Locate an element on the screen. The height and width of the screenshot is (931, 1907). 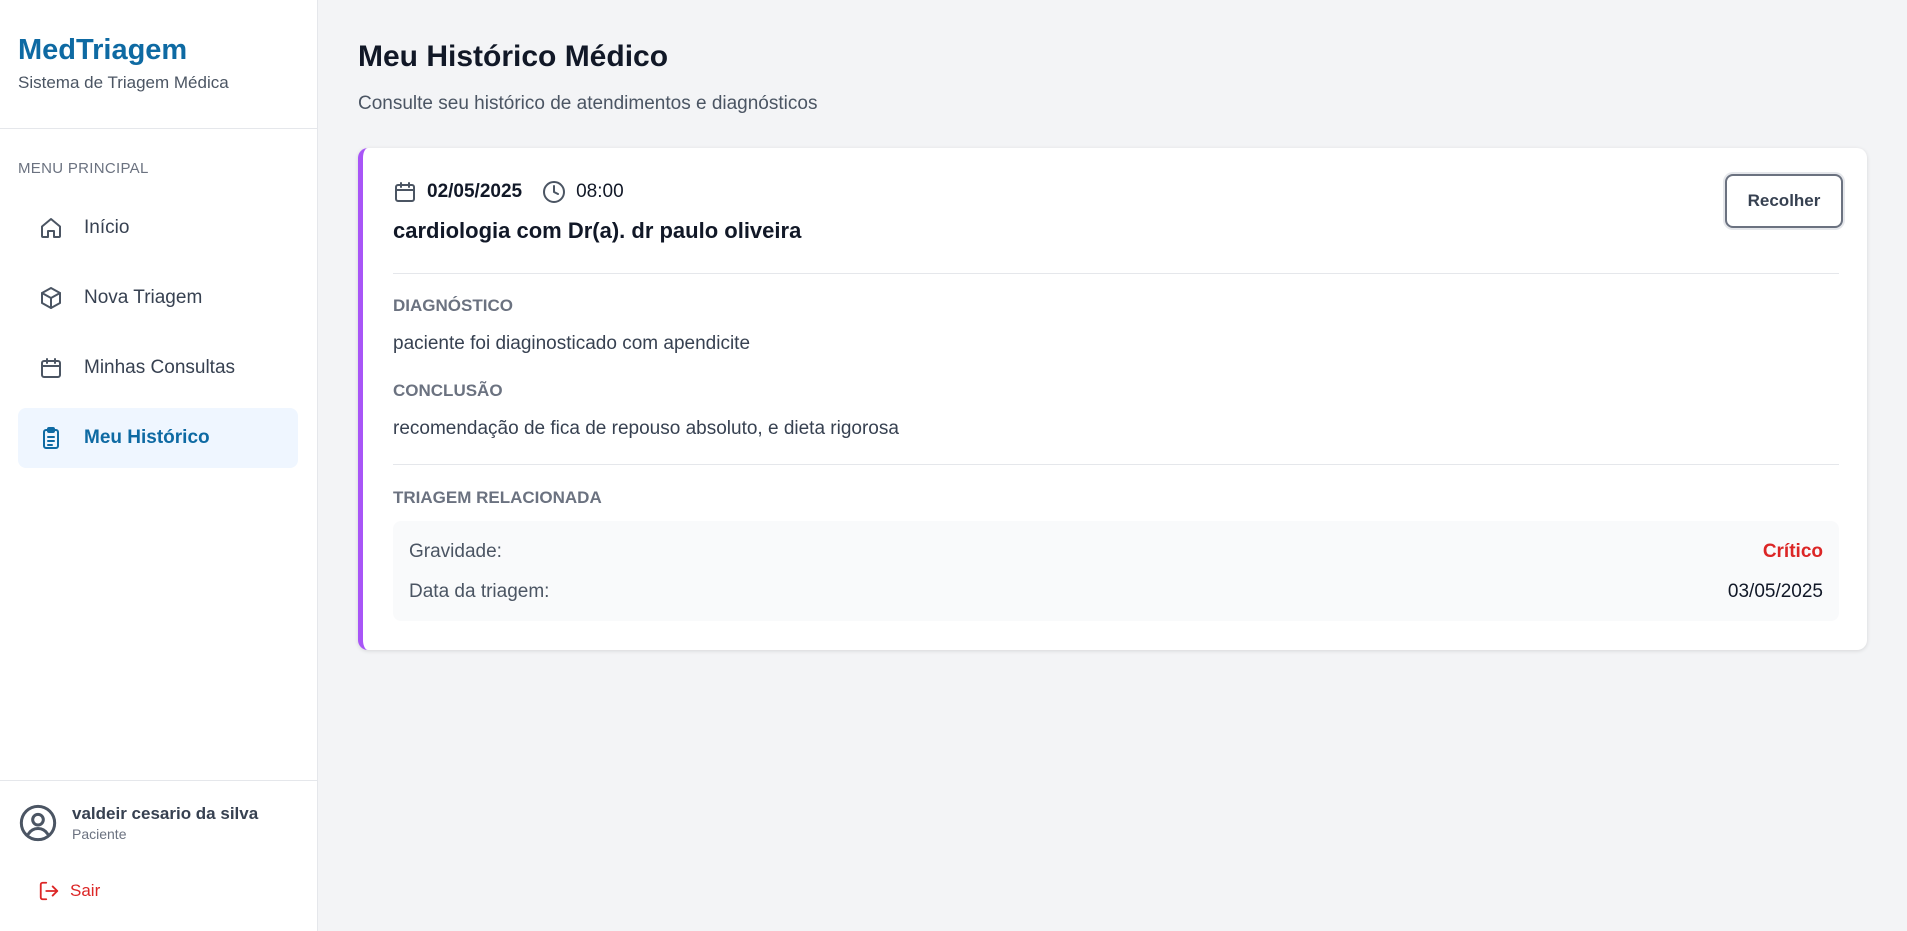
record-meta: 02/05/2025 08:00 is located at coordinates (597, 192).